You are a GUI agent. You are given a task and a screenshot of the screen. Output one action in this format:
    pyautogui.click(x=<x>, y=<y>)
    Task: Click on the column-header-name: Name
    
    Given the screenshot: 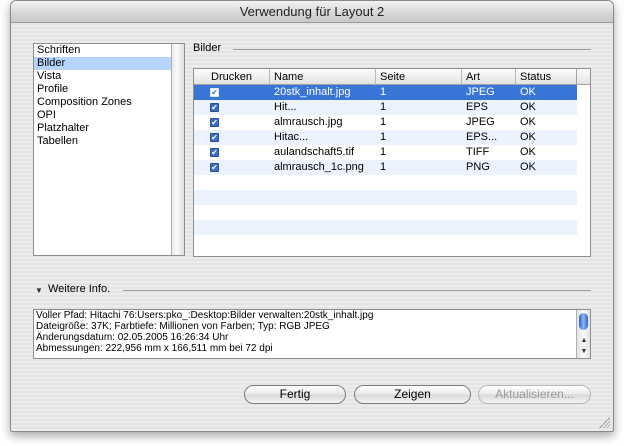 What is the action you would take?
    pyautogui.click(x=323, y=77)
    